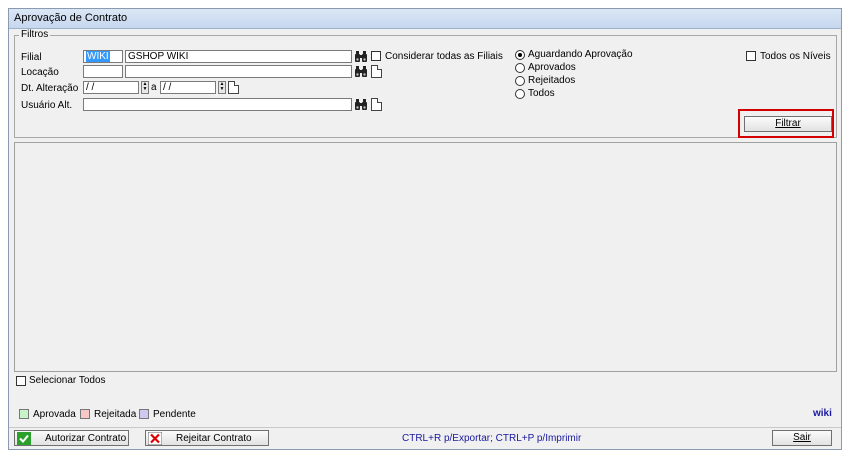 This screenshot has width=850, height=458. Describe the element at coordinates (214, 438) in the screenshot. I see `reject-contract-label: Rejeitar Contrato` at that location.